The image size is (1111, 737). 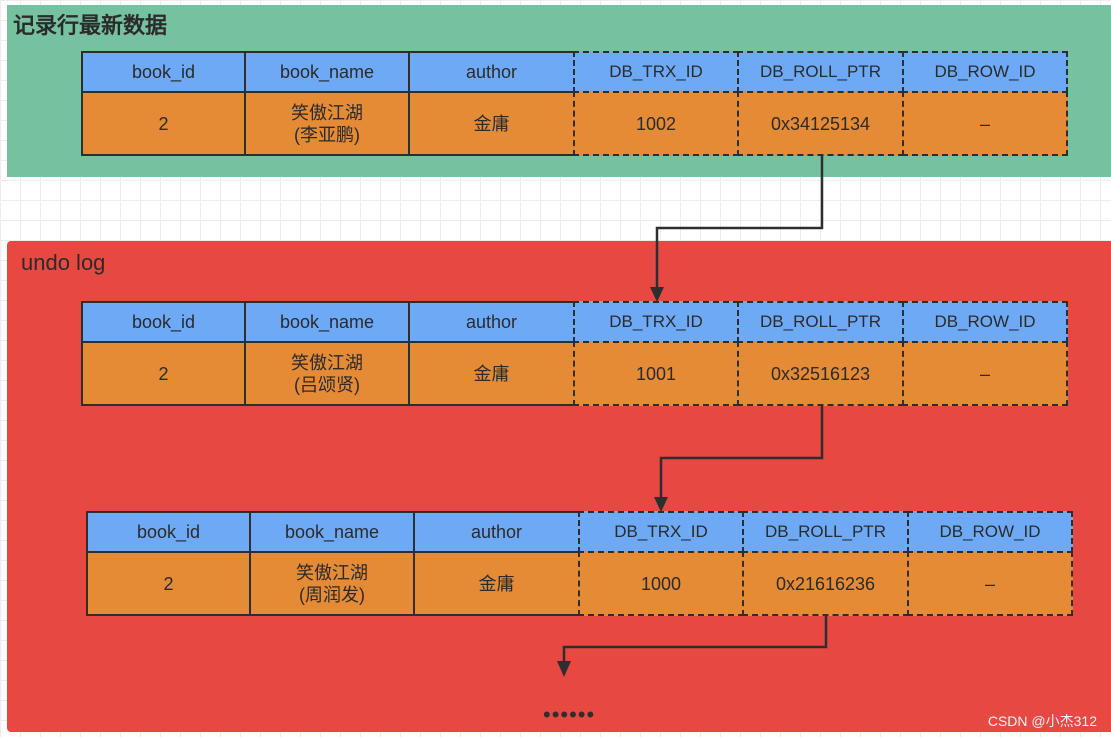 What do you see at coordinates (569, 714) in the screenshot?
I see `continuation-ellipsis: ••••••` at bounding box center [569, 714].